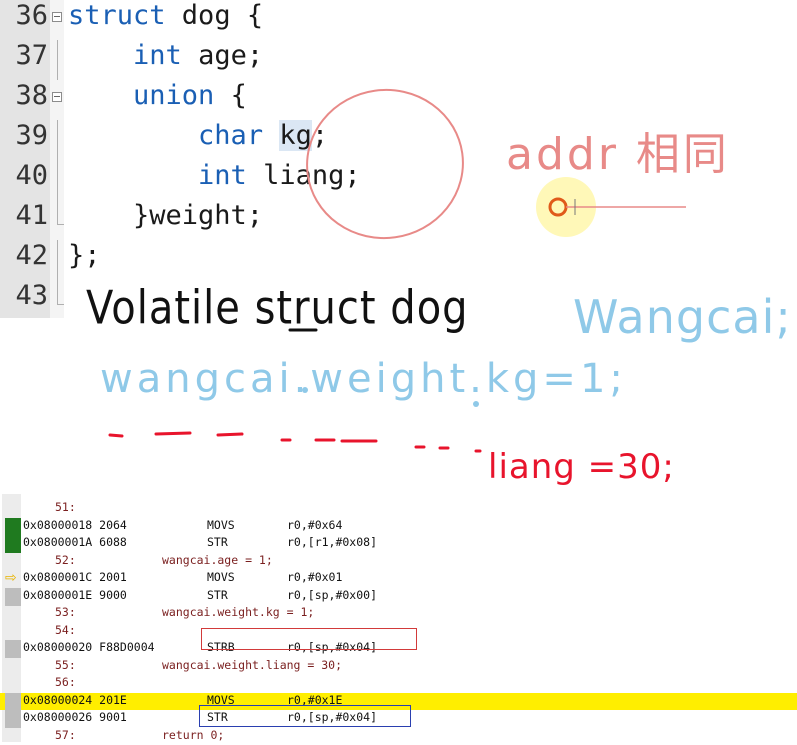 This screenshot has height=745, width=797. Describe the element at coordinates (25, 55) in the screenshot. I see `line-number: 37` at that location.